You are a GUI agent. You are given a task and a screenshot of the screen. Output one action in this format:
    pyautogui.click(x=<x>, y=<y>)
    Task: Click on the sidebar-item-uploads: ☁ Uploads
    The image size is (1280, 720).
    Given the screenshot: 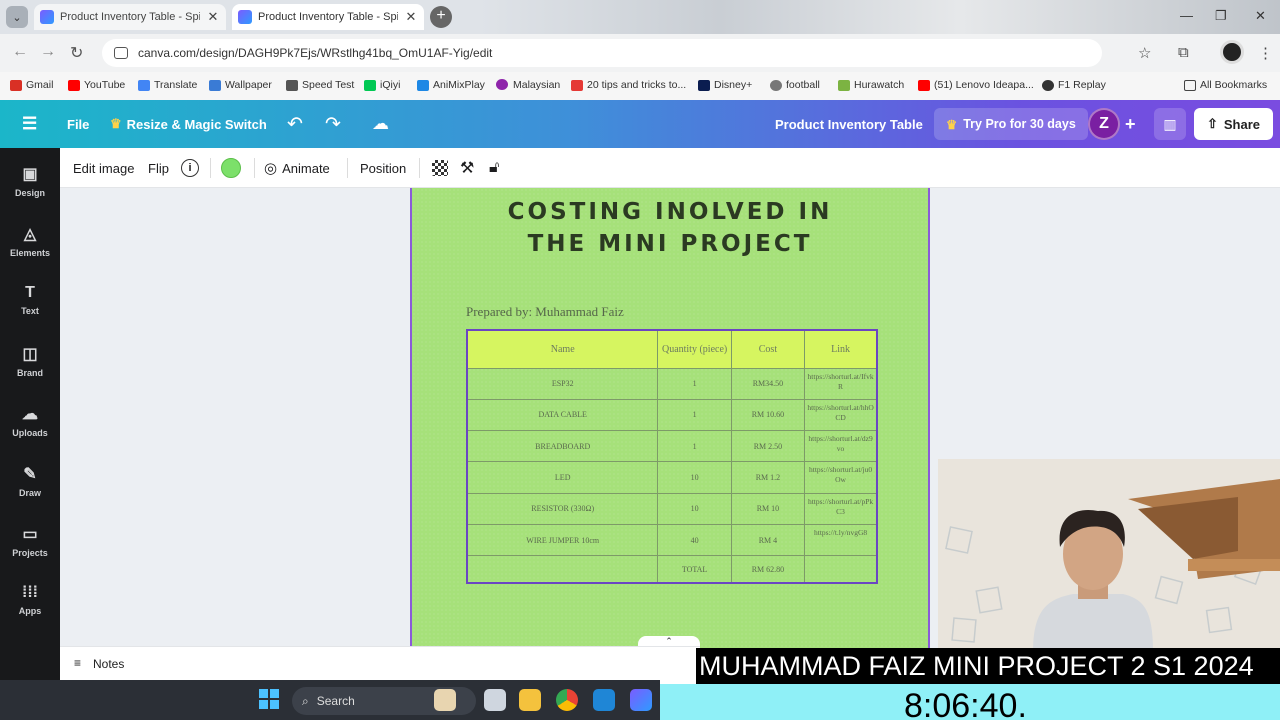 What is the action you would take?
    pyautogui.click(x=30, y=421)
    